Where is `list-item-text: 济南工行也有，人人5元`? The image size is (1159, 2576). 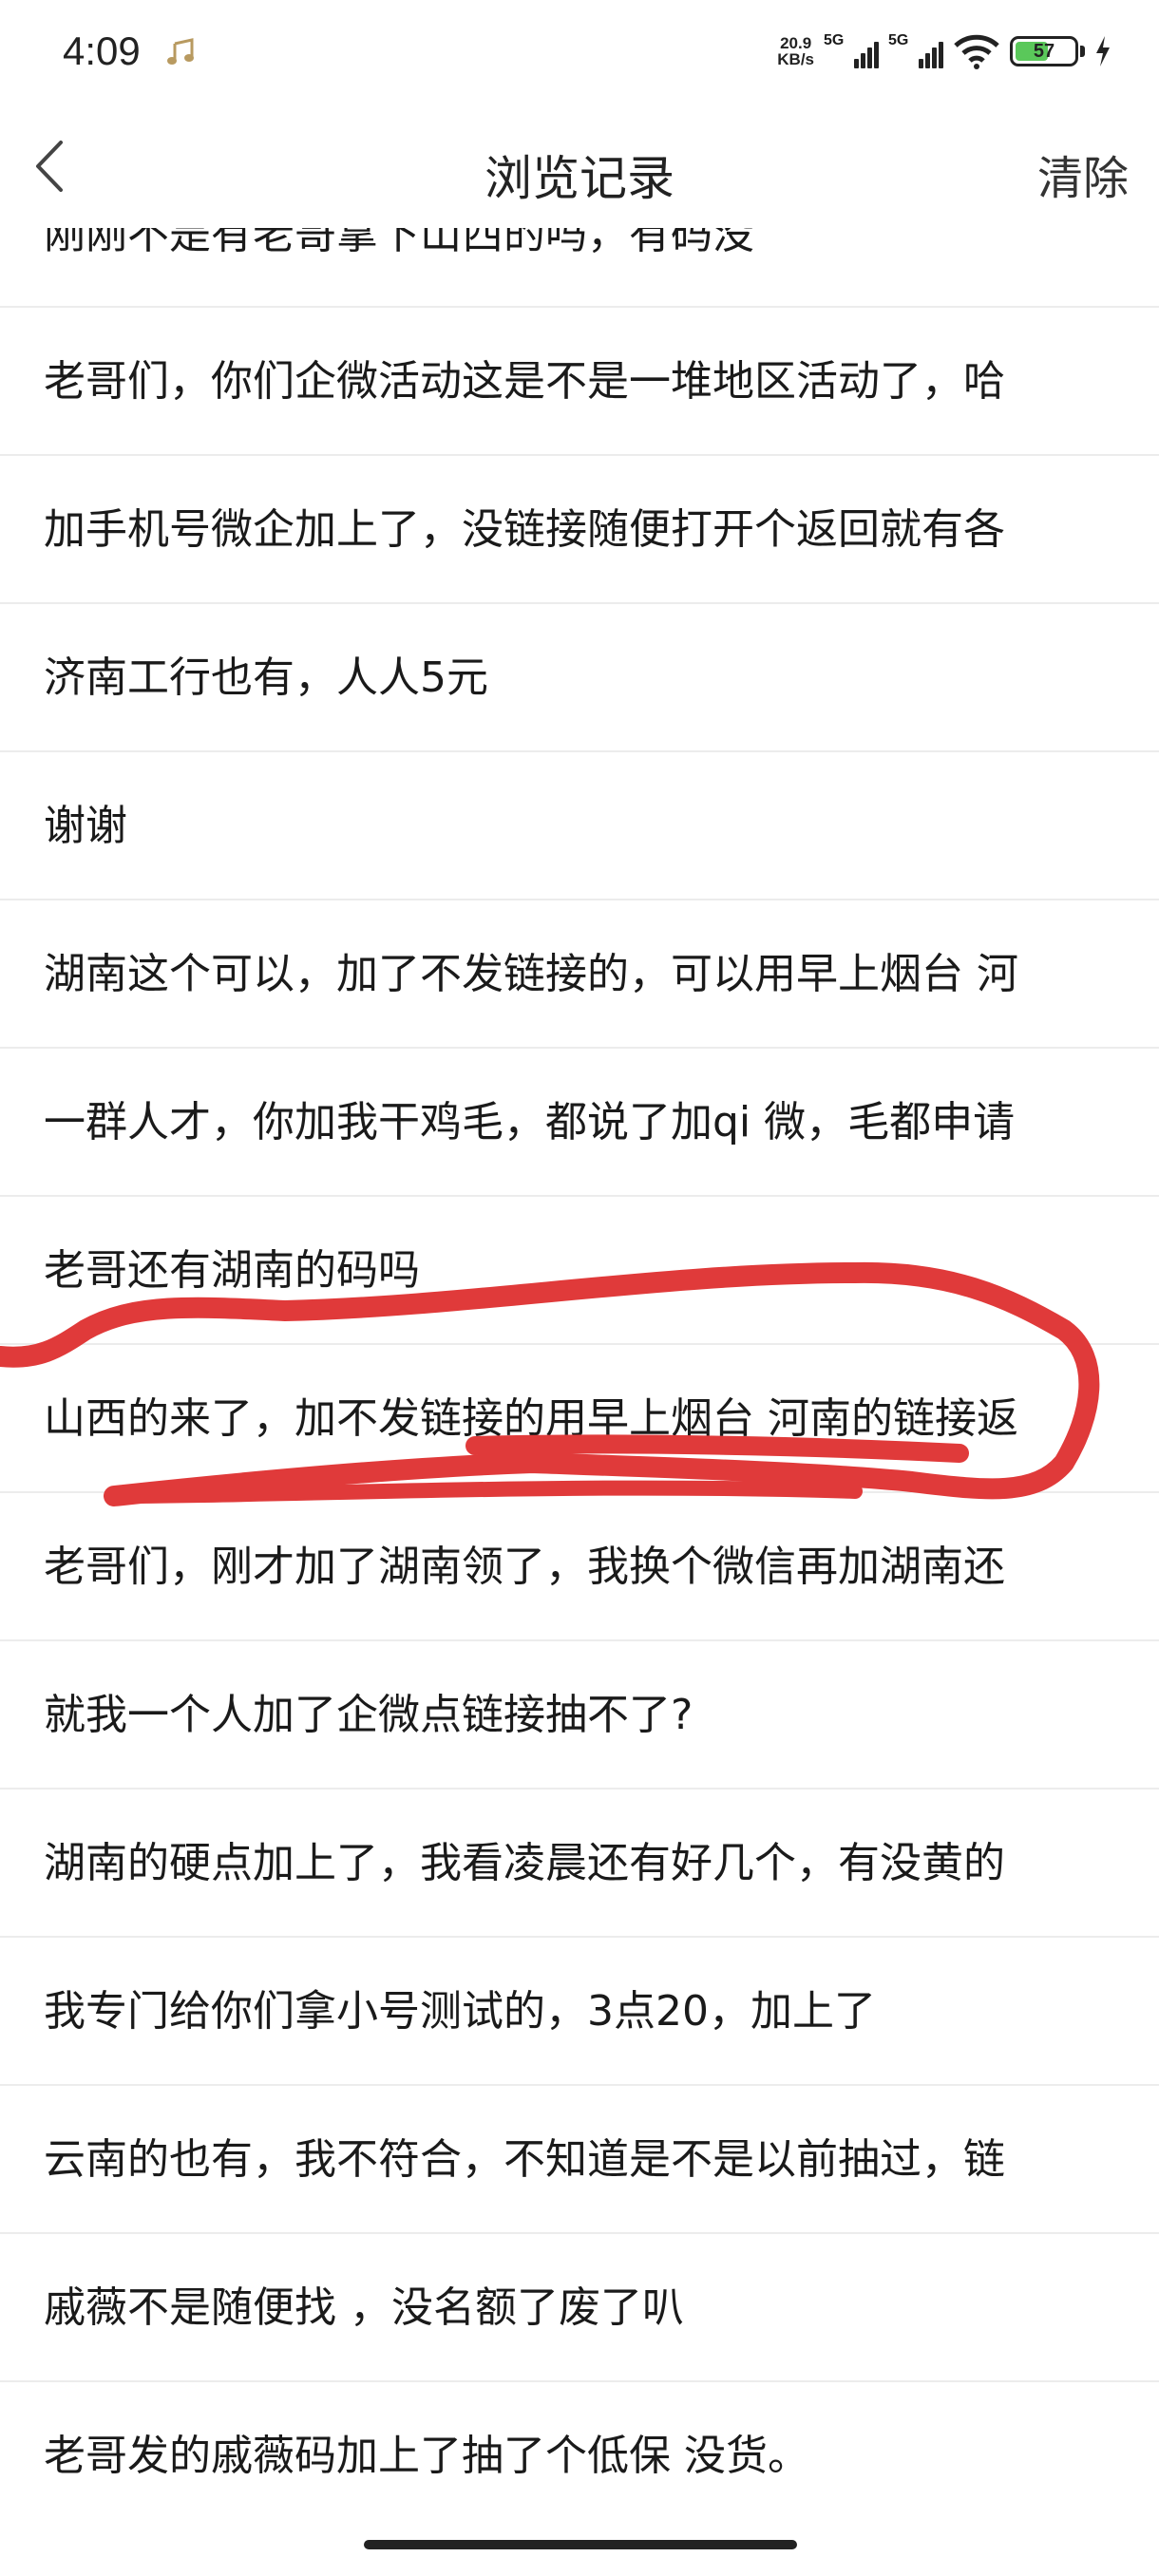 list-item-text: 济南工行也有，人人5元 is located at coordinates (266, 677).